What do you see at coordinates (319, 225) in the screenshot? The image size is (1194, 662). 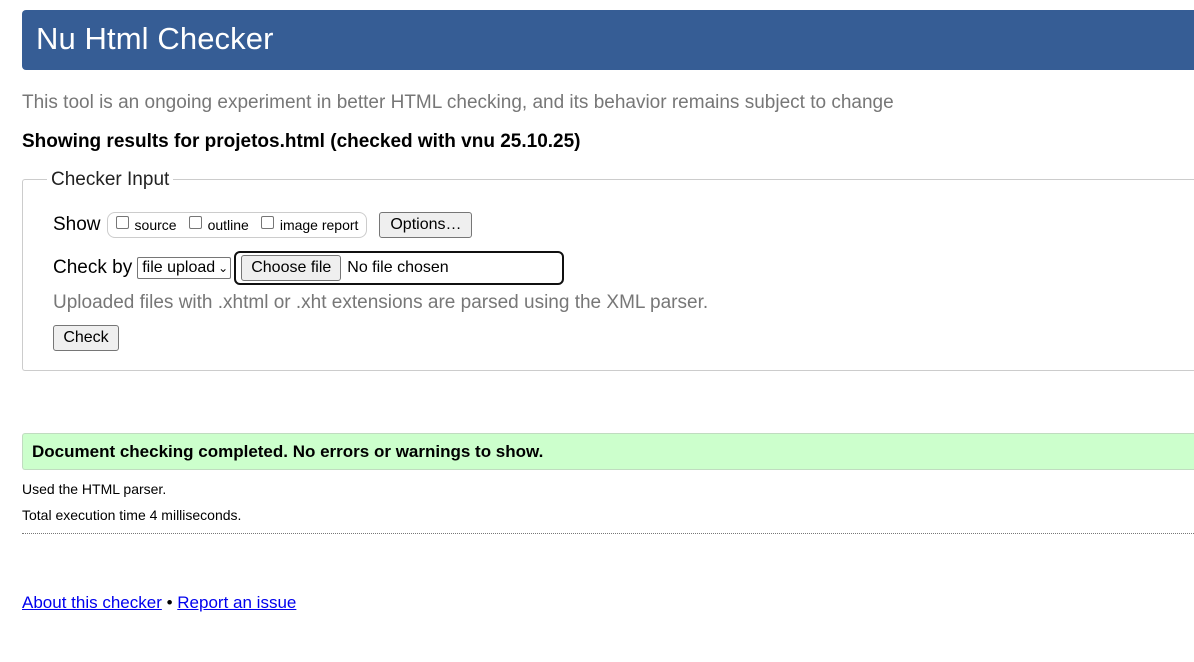 I see `image-report-option-label: image report` at bounding box center [319, 225].